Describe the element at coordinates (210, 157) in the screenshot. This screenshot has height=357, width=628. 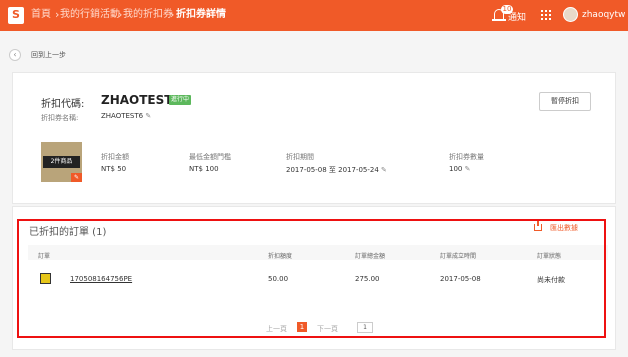
I see `min-spend-label: 最低金額門檻` at that location.